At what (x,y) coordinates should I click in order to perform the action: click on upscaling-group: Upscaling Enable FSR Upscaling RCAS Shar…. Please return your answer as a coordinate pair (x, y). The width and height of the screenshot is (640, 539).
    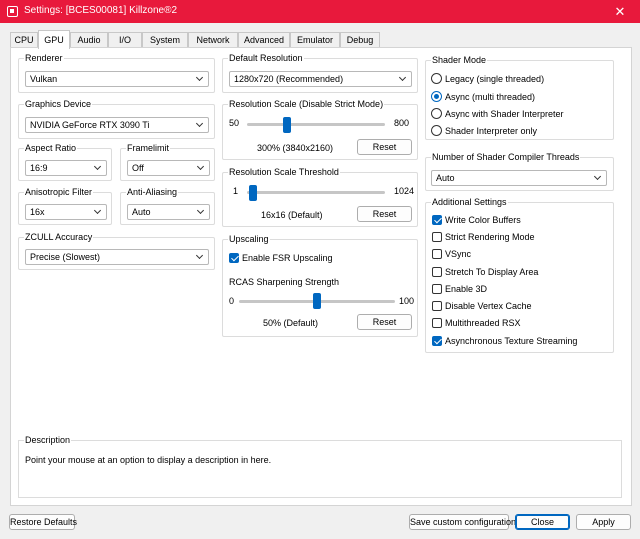
    Looking at the image, I should click on (320, 285).